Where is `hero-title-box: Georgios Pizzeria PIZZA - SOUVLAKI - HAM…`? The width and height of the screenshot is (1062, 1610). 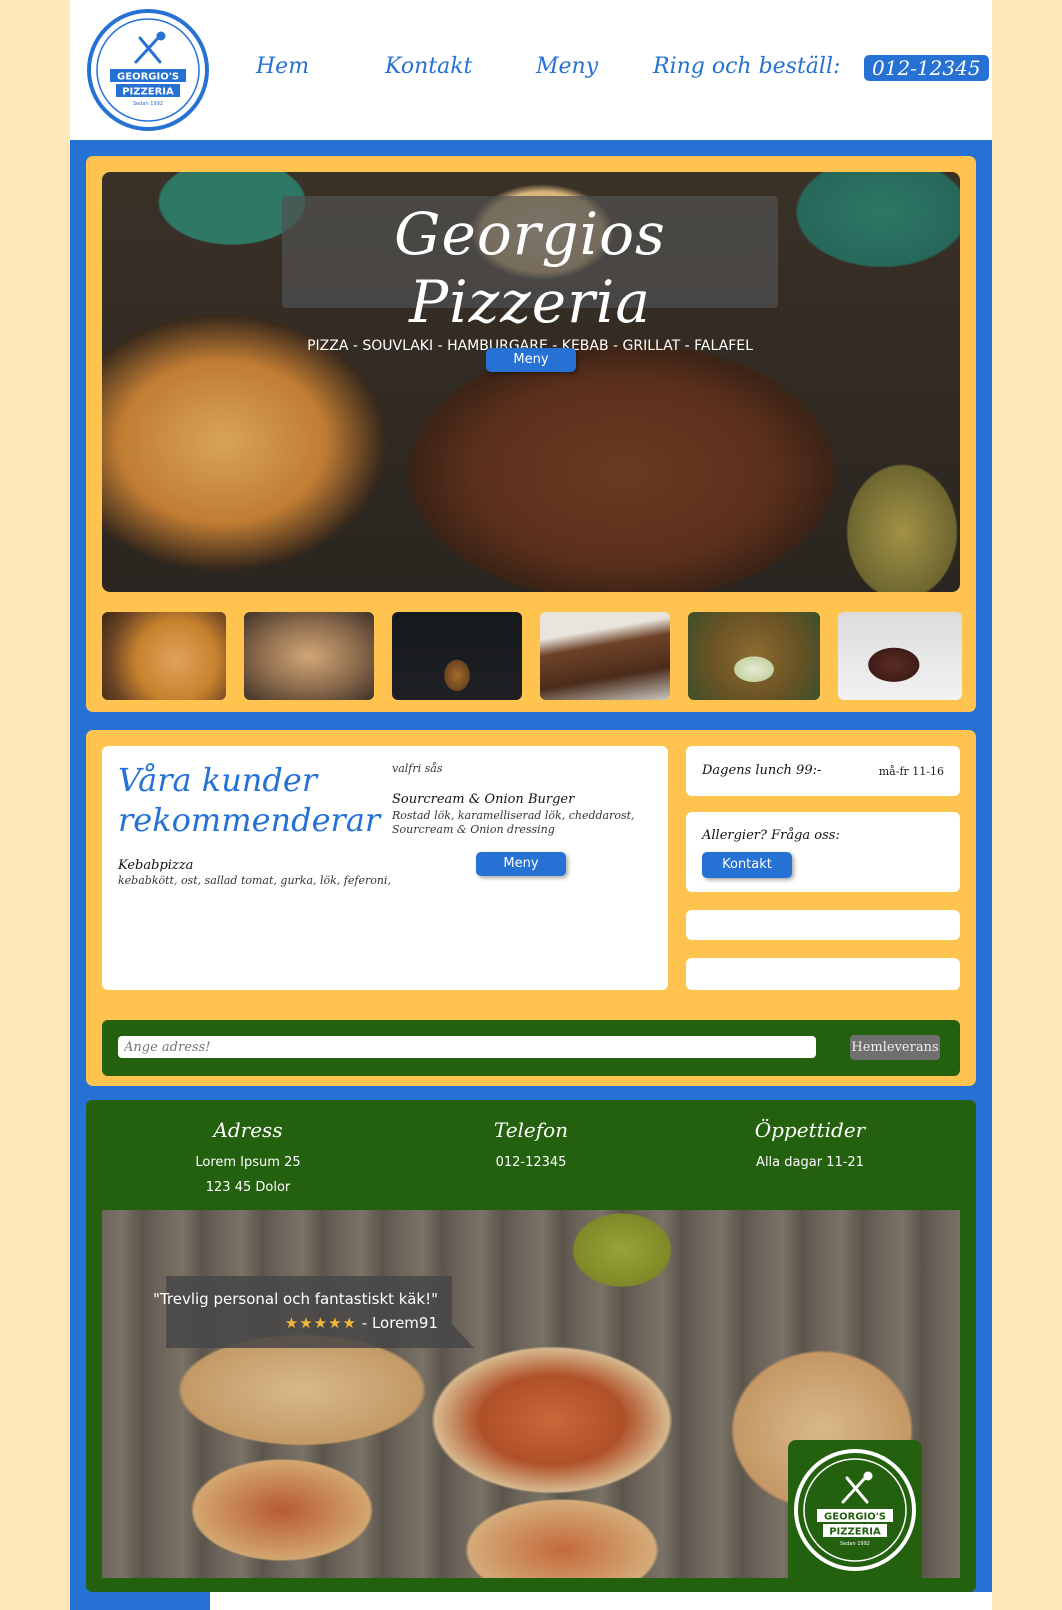
hero-title-box: Georgios Pizzeria PIZZA - SOUVLAKI - HAM… is located at coordinates (530, 275).